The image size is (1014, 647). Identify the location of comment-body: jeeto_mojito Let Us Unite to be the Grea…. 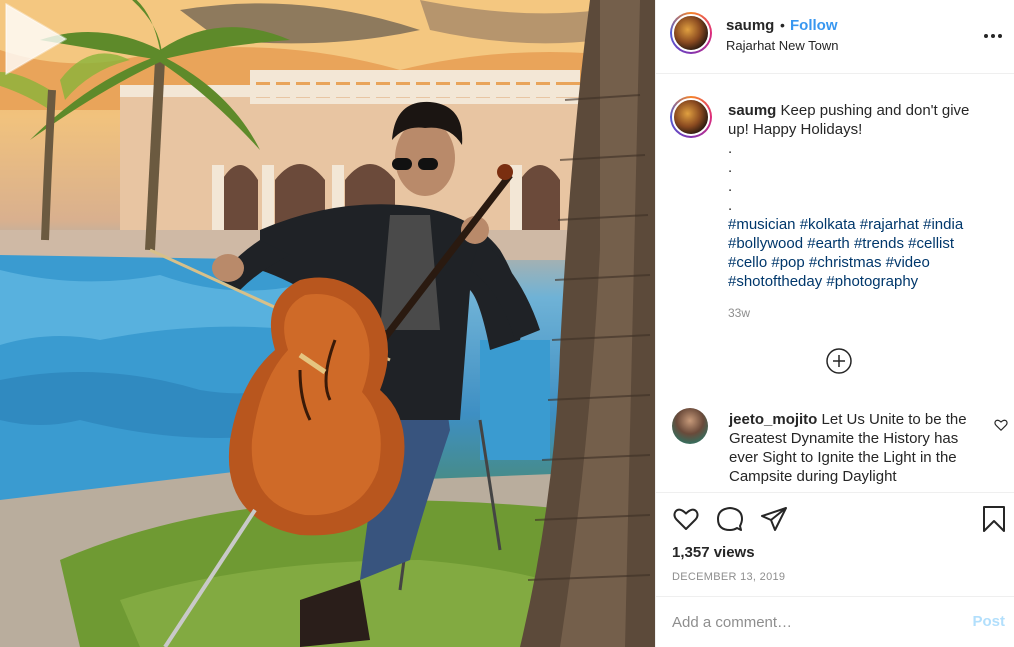
(851, 448).